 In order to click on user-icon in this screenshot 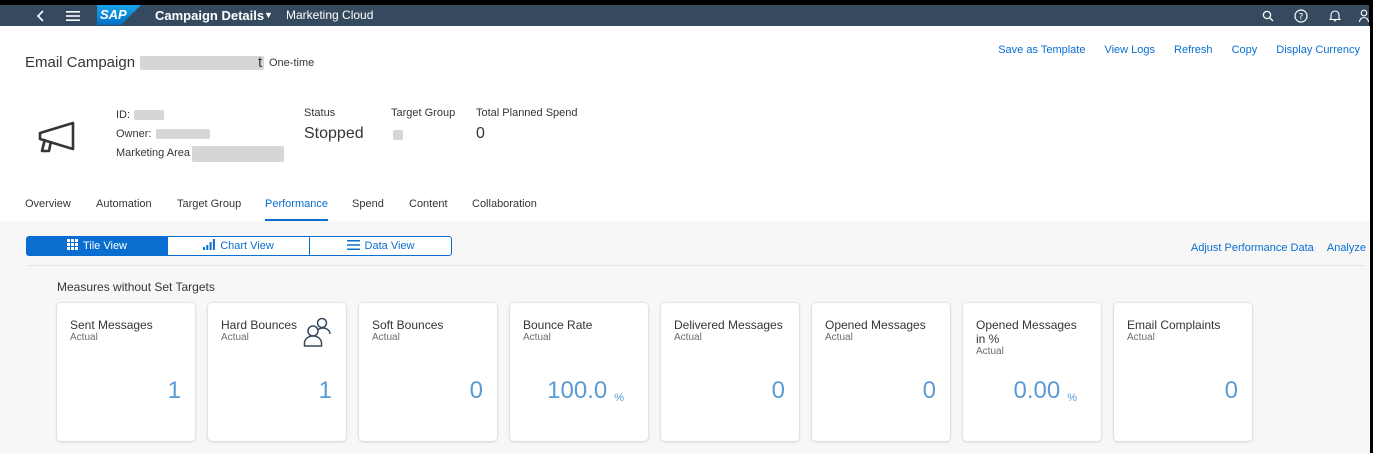, I will do `click(1364, 15)`.